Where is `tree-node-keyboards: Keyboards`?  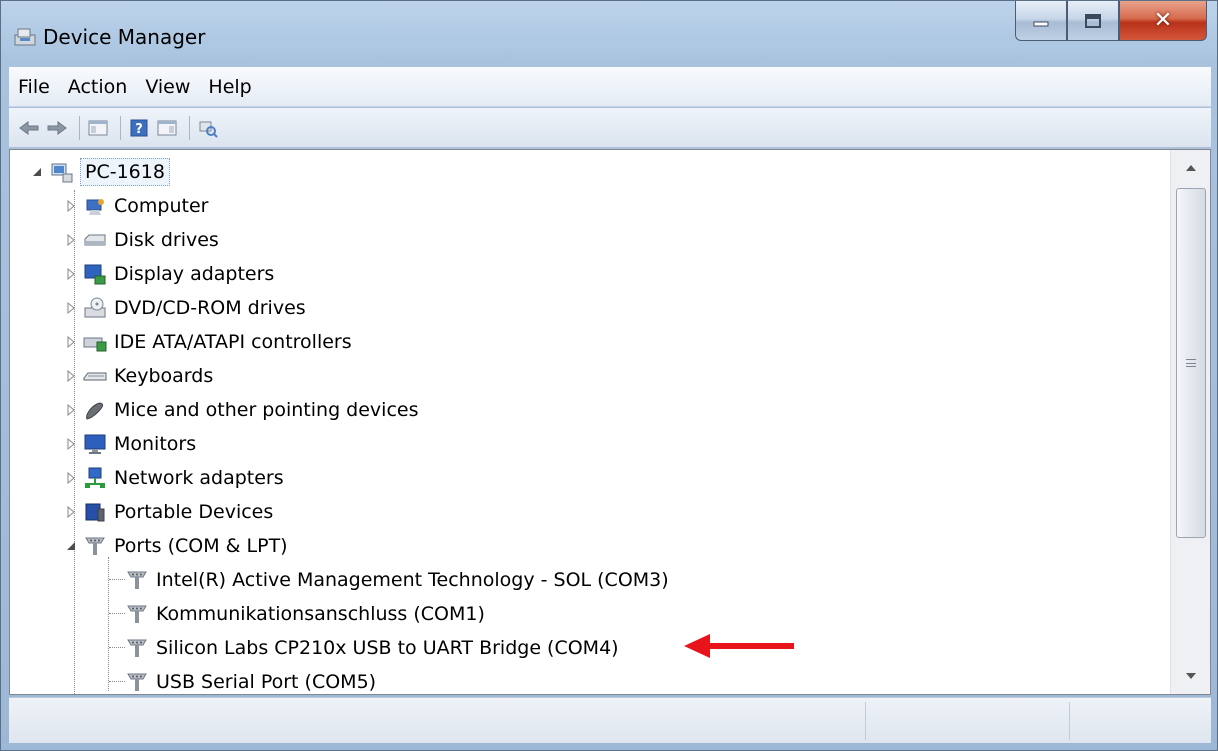
tree-node-keyboards: Keyboards is located at coordinates (138, 376).